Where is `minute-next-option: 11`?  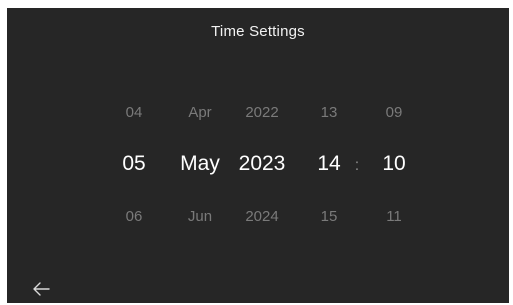 minute-next-option: 11 is located at coordinates (394, 216).